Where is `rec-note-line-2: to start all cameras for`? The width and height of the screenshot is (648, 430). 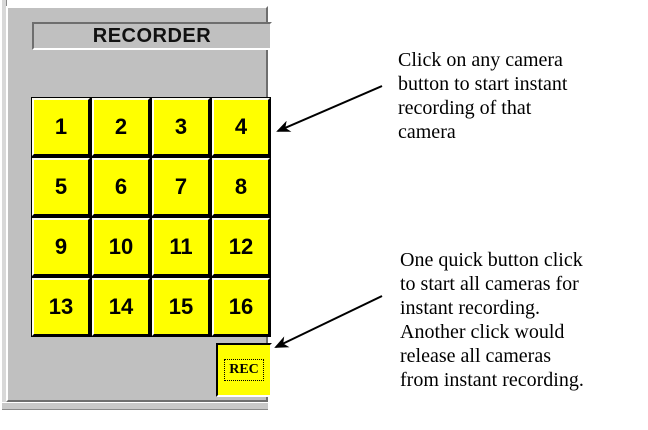 rec-note-line-2: to start all cameras for is located at coordinates (489, 284).